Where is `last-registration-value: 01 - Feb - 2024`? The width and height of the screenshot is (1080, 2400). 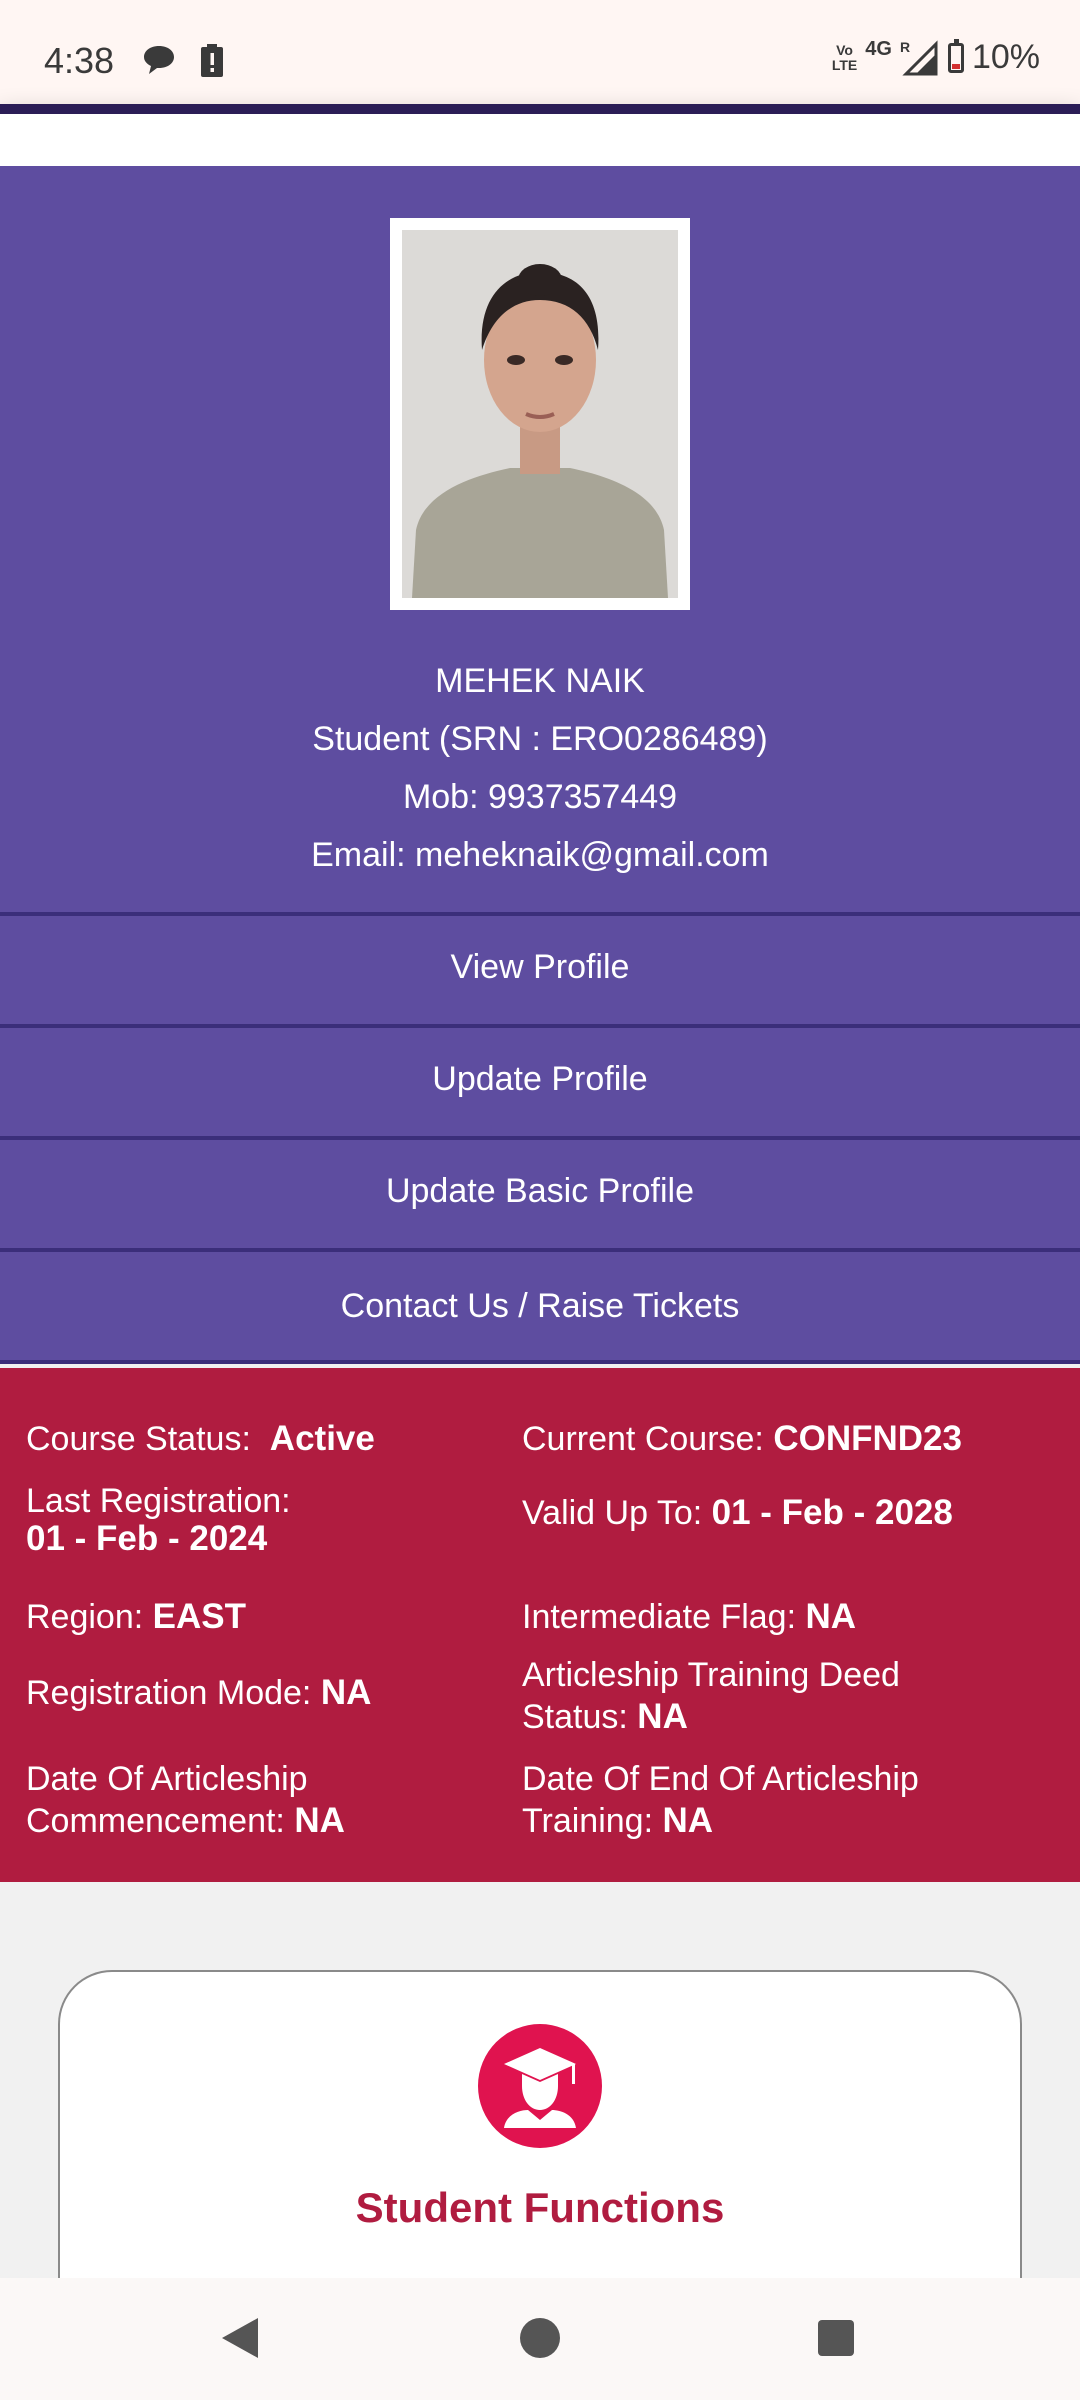 last-registration-value: 01 - Feb - 2024 is located at coordinates (147, 1538).